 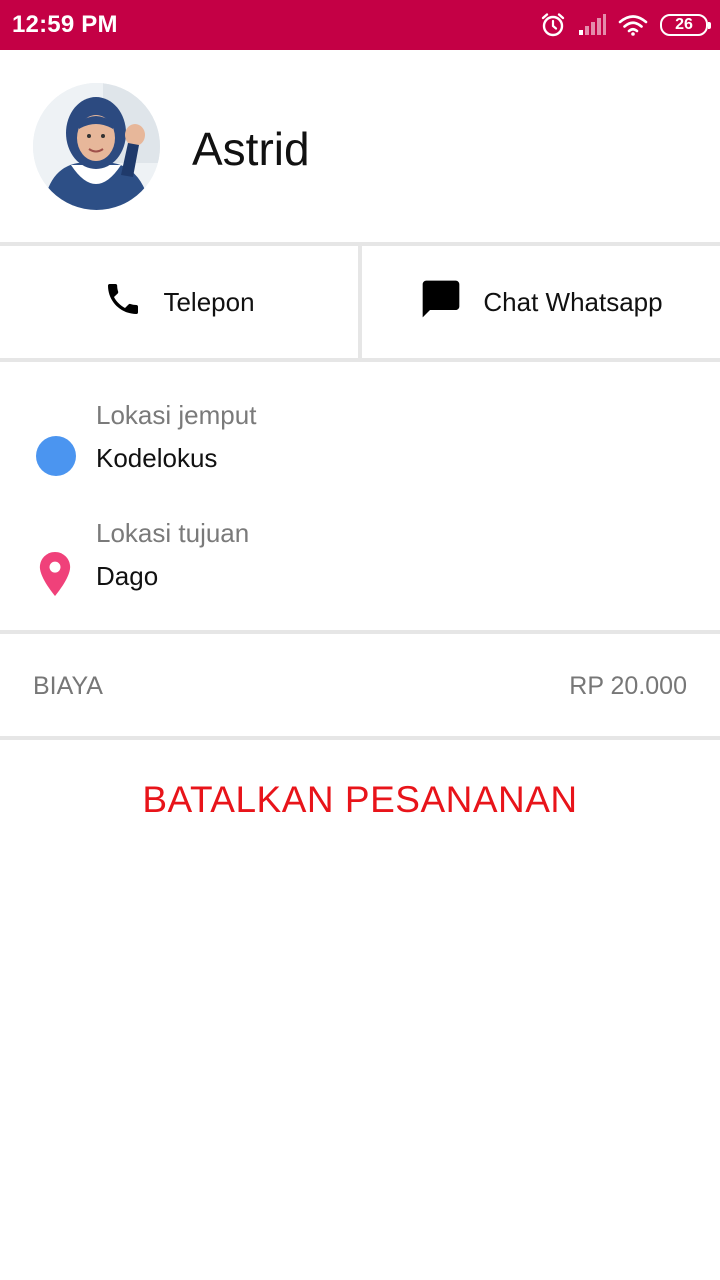 I want to click on pickup-dot-icon, so click(x=56, y=456).